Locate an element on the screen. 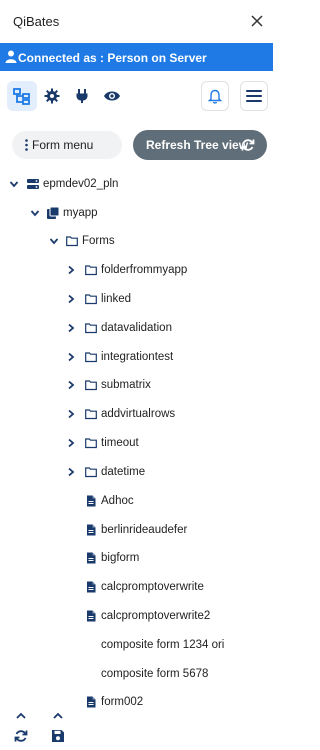 This screenshot has width=320, height=750. footer-bar is located at coordinates (136, 729).